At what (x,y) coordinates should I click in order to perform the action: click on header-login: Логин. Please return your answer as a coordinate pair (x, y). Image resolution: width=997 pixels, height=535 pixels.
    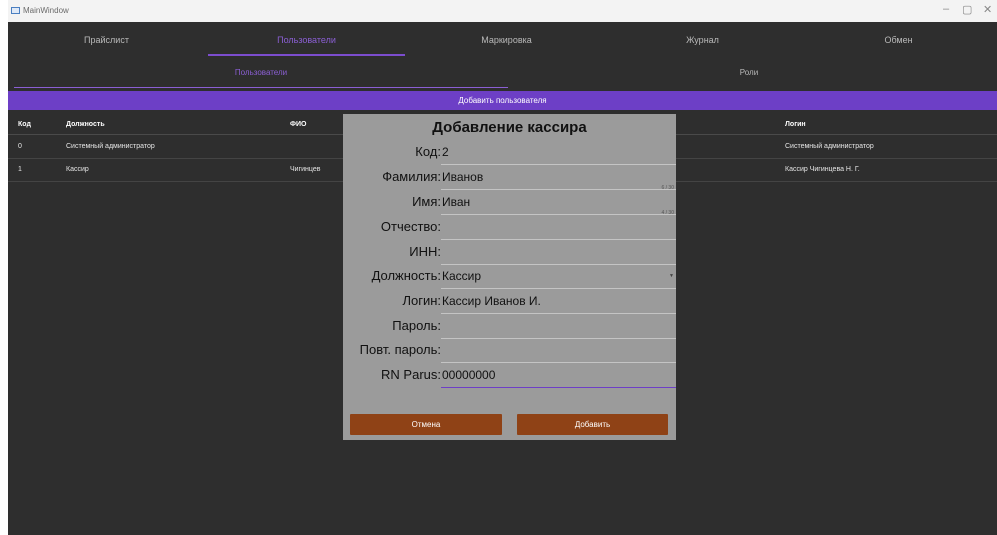
    Looking at the image, I should click on (885, 125).